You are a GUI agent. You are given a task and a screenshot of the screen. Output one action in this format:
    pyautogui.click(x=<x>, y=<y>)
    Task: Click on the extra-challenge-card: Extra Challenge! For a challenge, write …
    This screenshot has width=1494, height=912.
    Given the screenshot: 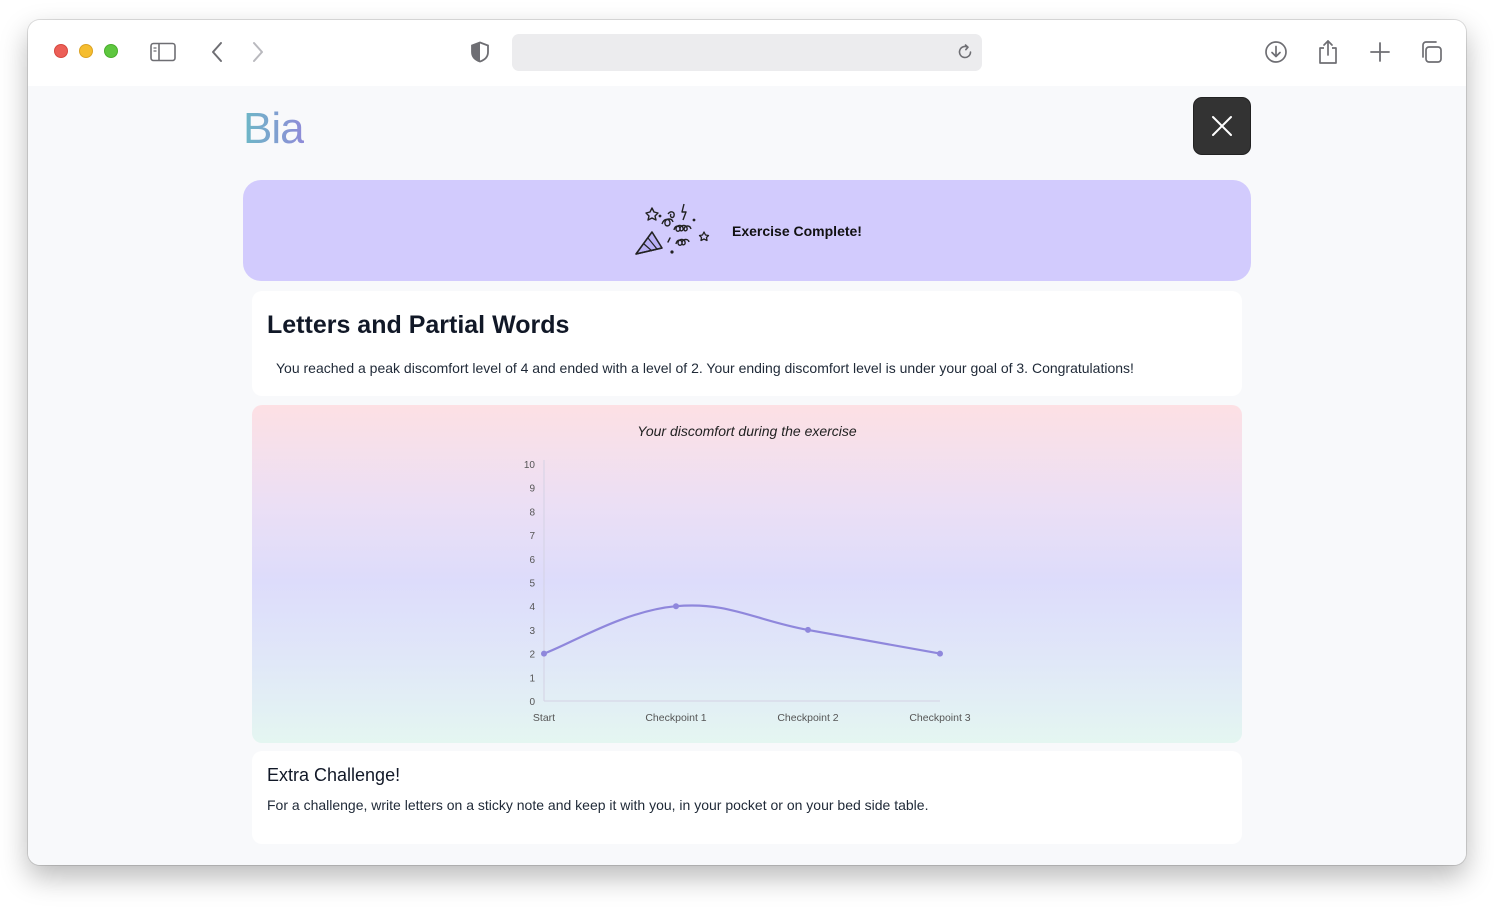 What is the action you would take?
    pyautogui.click(x=747, y=797)
    